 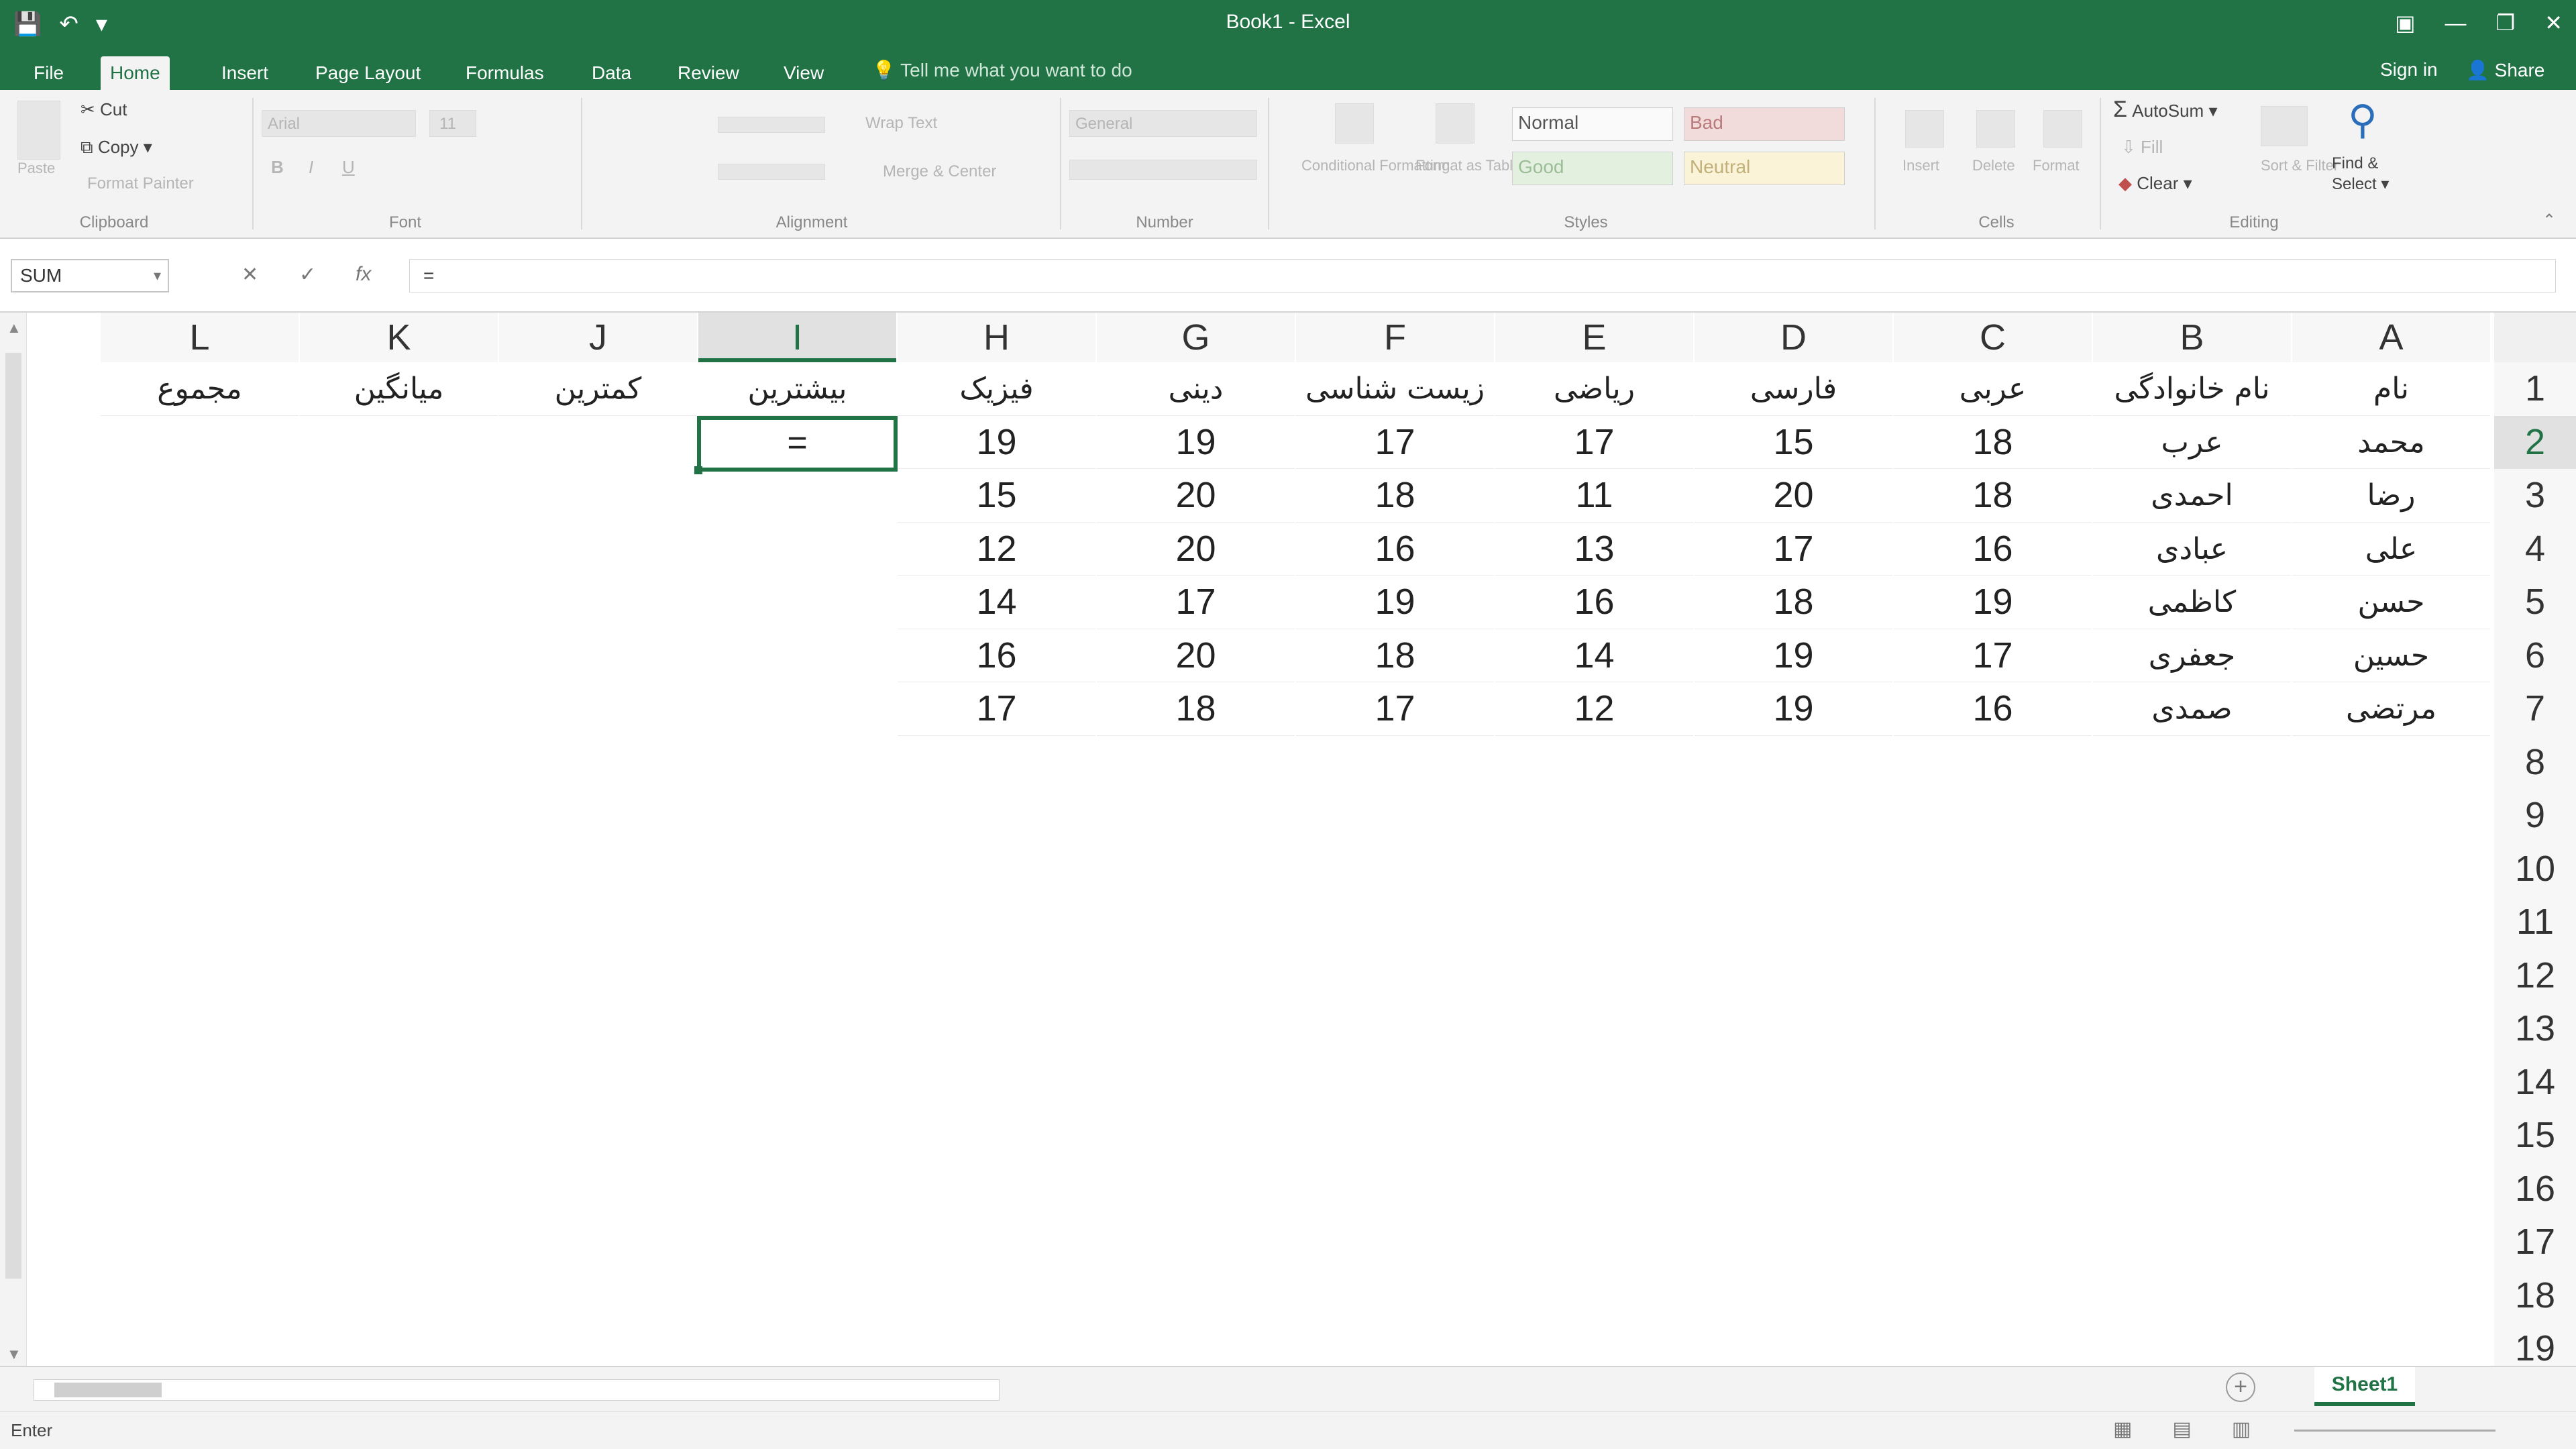 I want to click on align-center-icons, so click(x=771, y=172).